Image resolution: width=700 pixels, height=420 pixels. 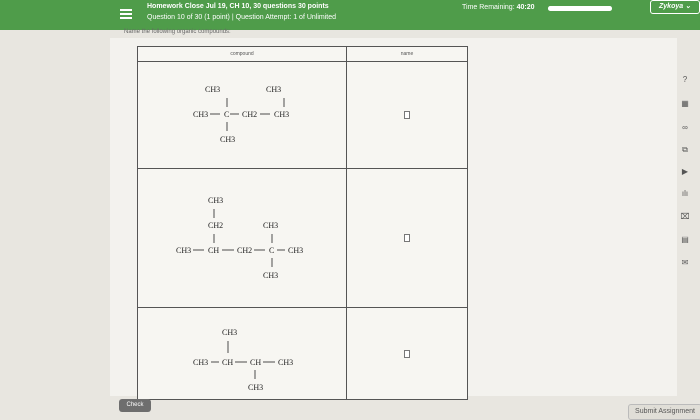 I want to click on compound-structure-2: CH3 CH2 CH3 CH3 CH CH2 C CH3 CH3, so click(x=242, y=238).